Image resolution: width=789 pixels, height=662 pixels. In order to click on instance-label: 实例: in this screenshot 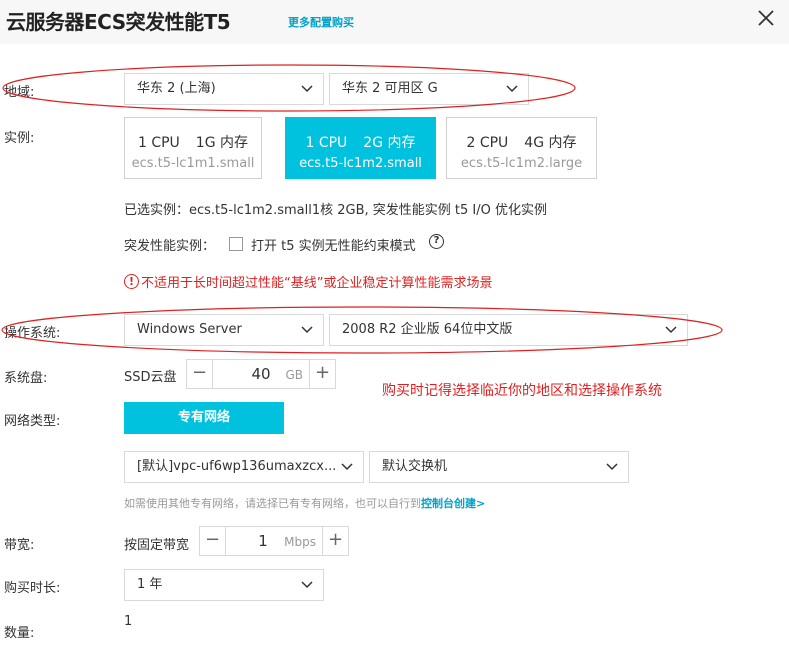, I will do `click(19, 138)`.